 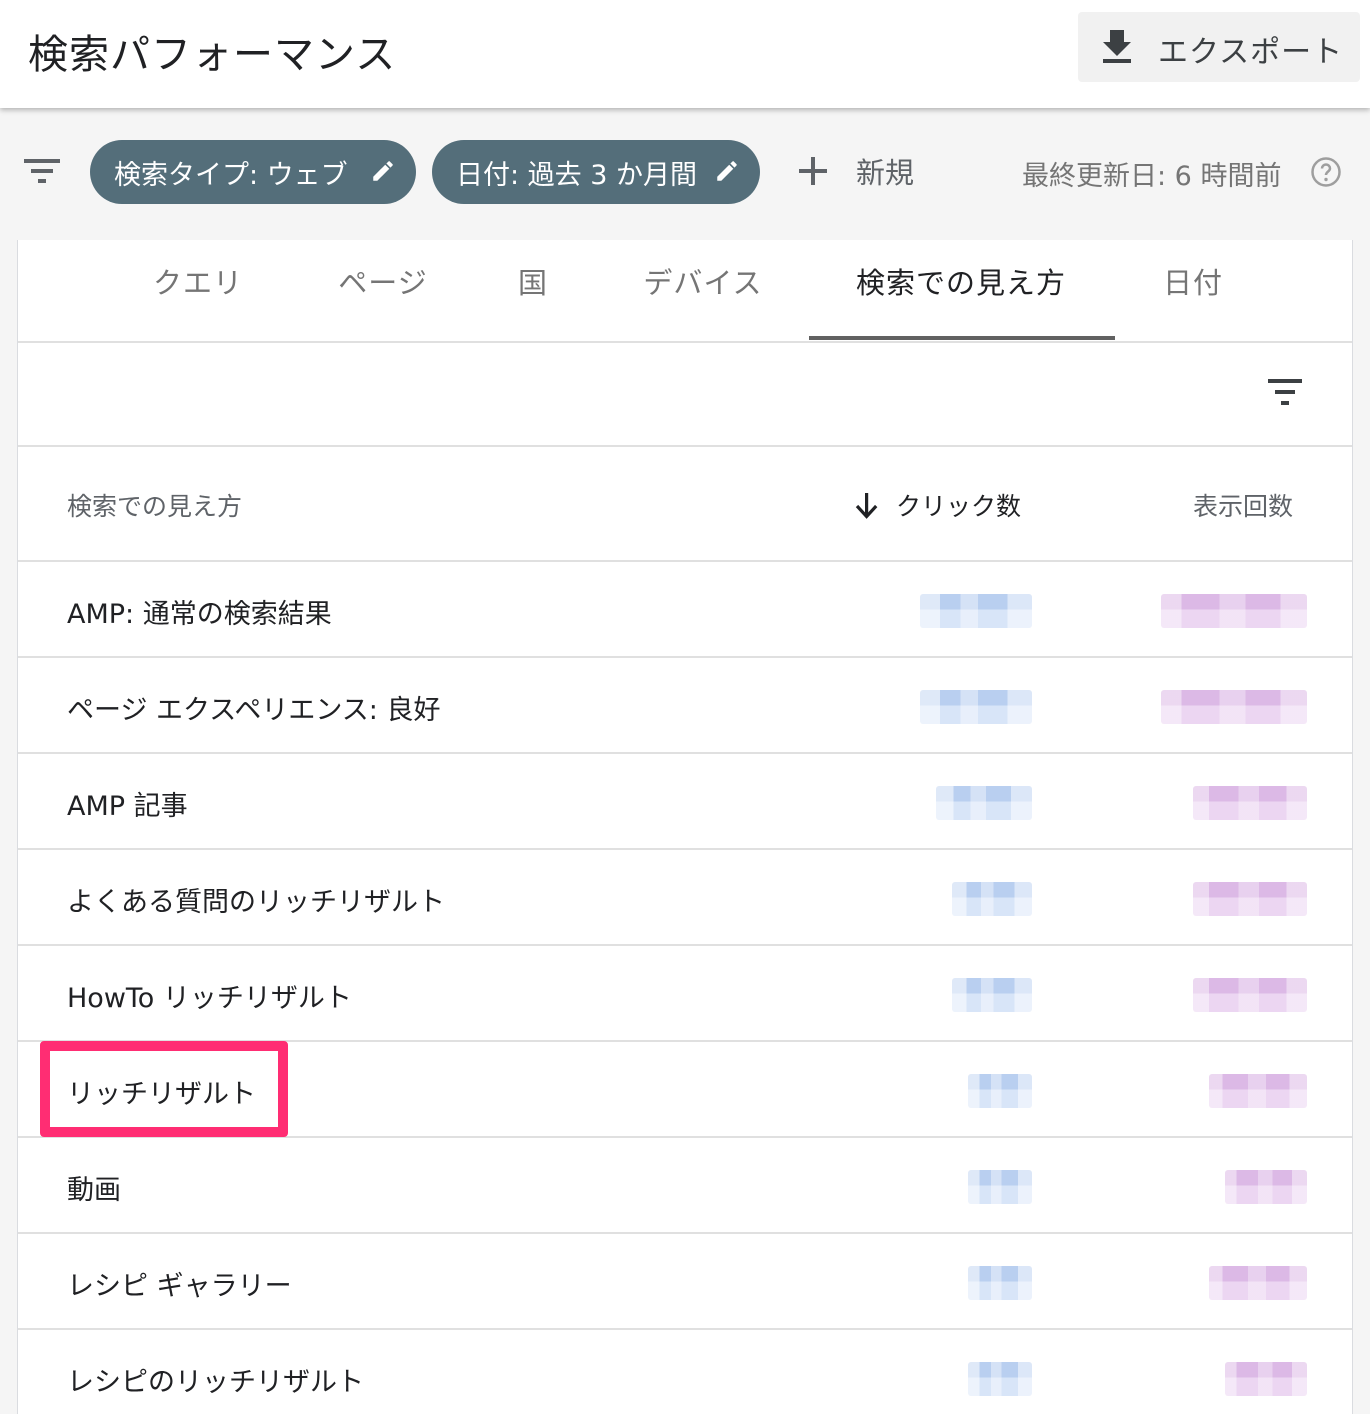 What do you see at coordinates (685, 706) in the screenshot?
I see `table-row: ページ エクスペリエンス: 良好` at bounding box center [685, 706].